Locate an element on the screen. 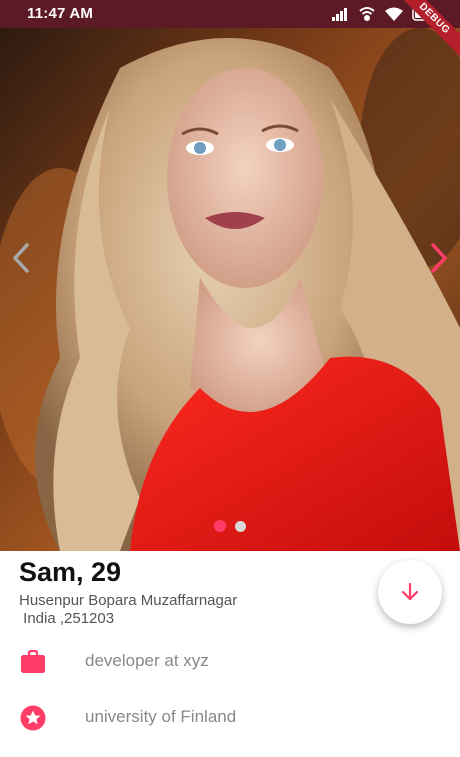 The height and width of the screenshot is (757, 460). school-row: university of Finland is located at coordinates (230, 717).